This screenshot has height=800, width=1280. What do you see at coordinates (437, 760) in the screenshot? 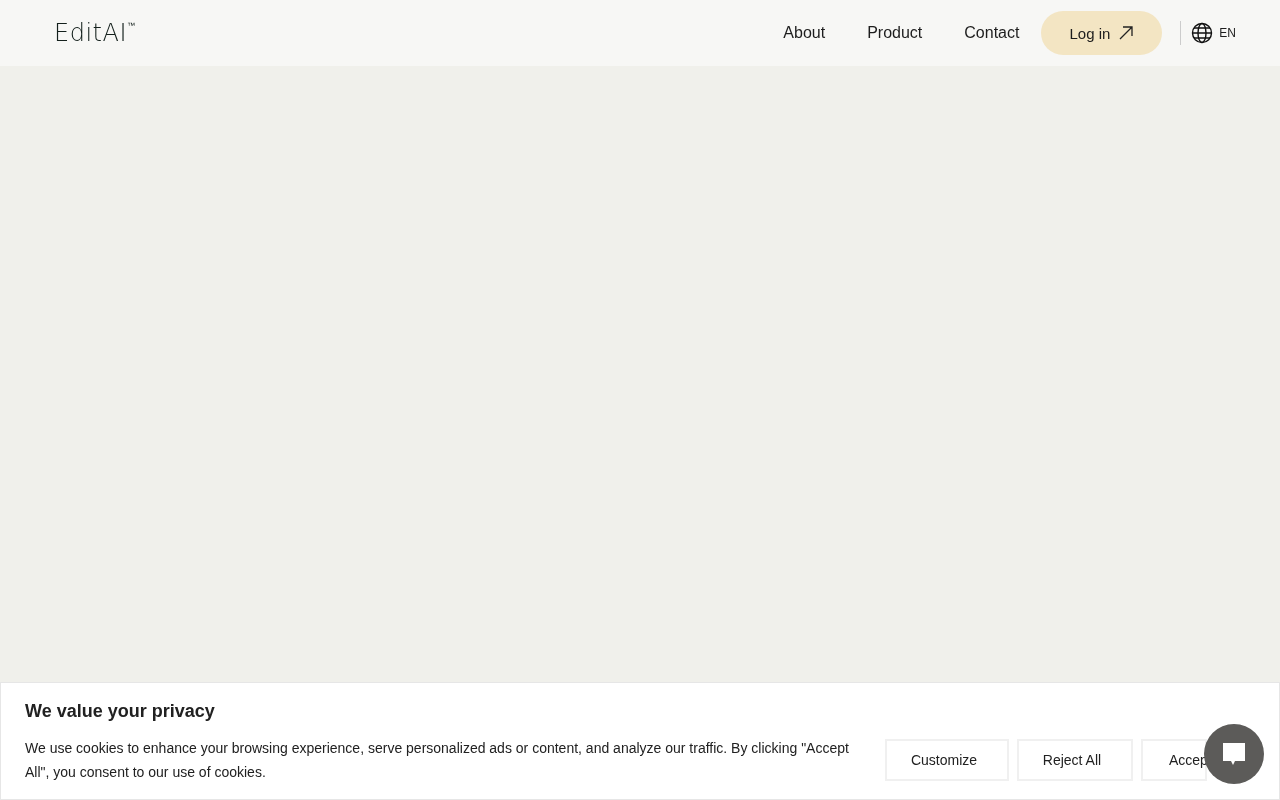
I see `banner-text: We use cookies to enhance your browsing experience, serve personalized ads or content, and analyze our traffic. By clicking "Accept All", you consent to our use of cookies.` at bounding box center [437, 760].